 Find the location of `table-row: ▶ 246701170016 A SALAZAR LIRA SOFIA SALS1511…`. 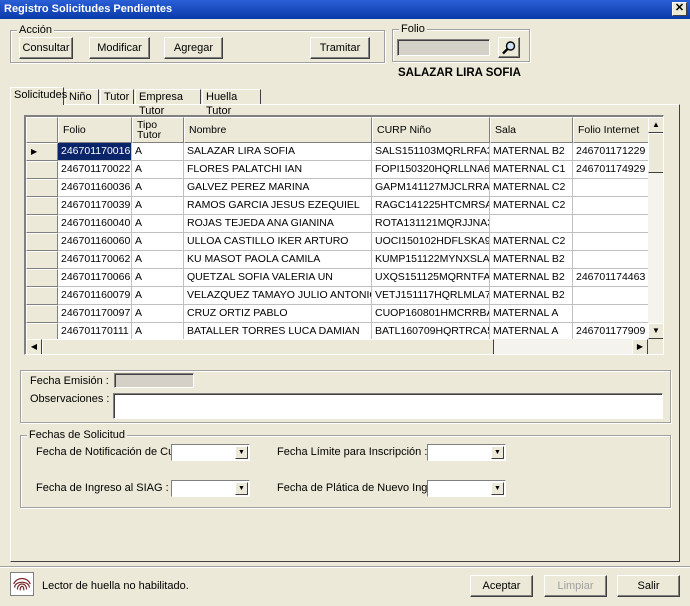

table-row: ▶ 246701170016 A SALAZAR LIRA SOFIA SALS1511… is located at coordinates (337, 152).